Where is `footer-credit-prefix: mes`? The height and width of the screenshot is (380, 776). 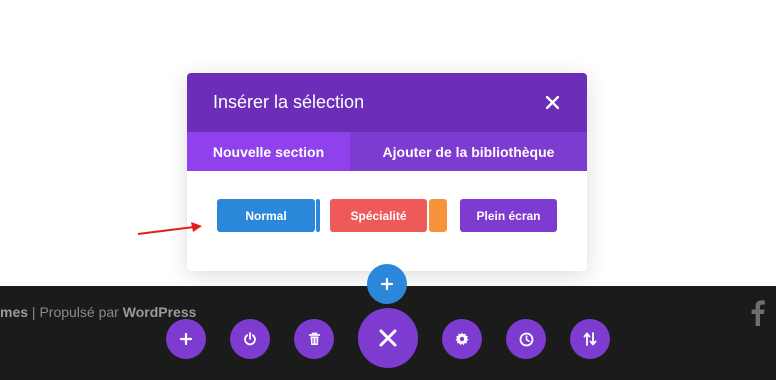
footer-credit-prefix: mes is located at coordinates (14, 312).